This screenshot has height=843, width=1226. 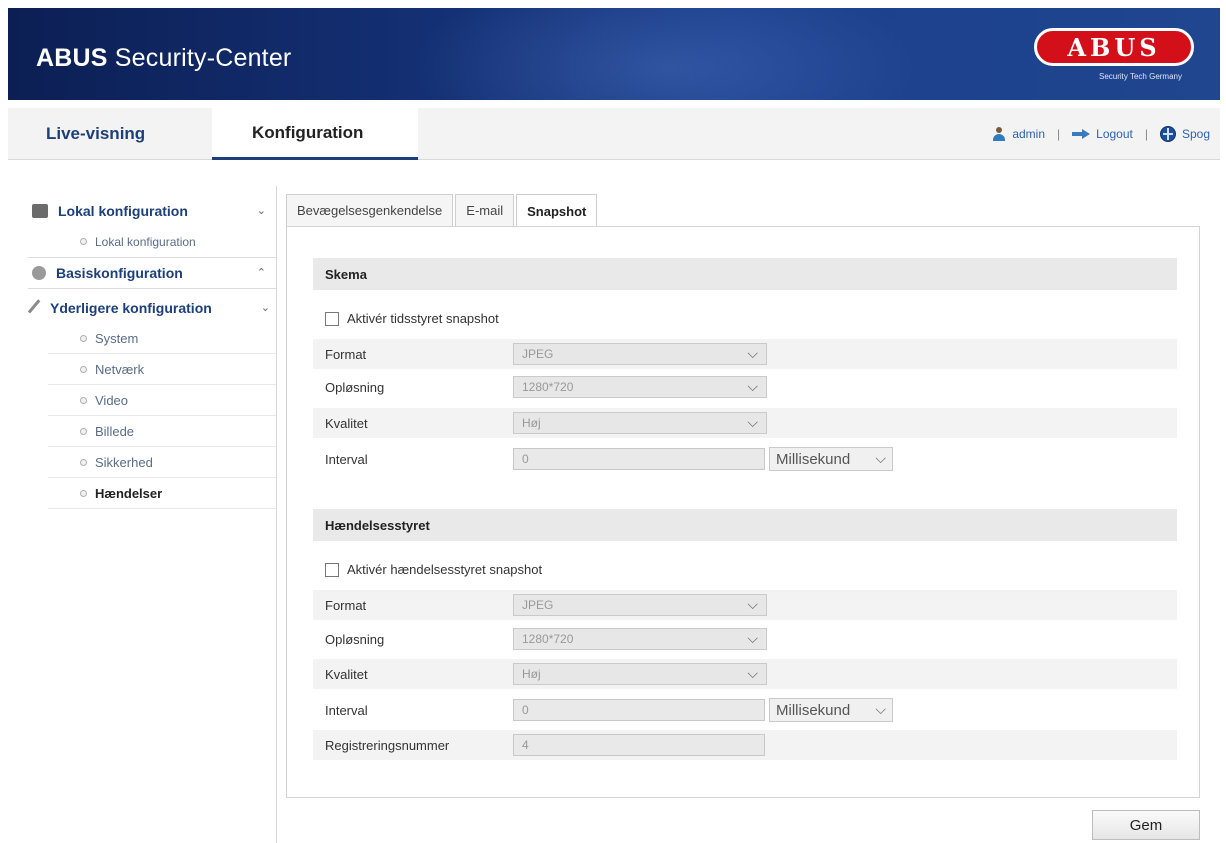 What do you see at coordinates (40, 211) in the screenshot?
I see `camera-icon` at bounding box center [40, 211].